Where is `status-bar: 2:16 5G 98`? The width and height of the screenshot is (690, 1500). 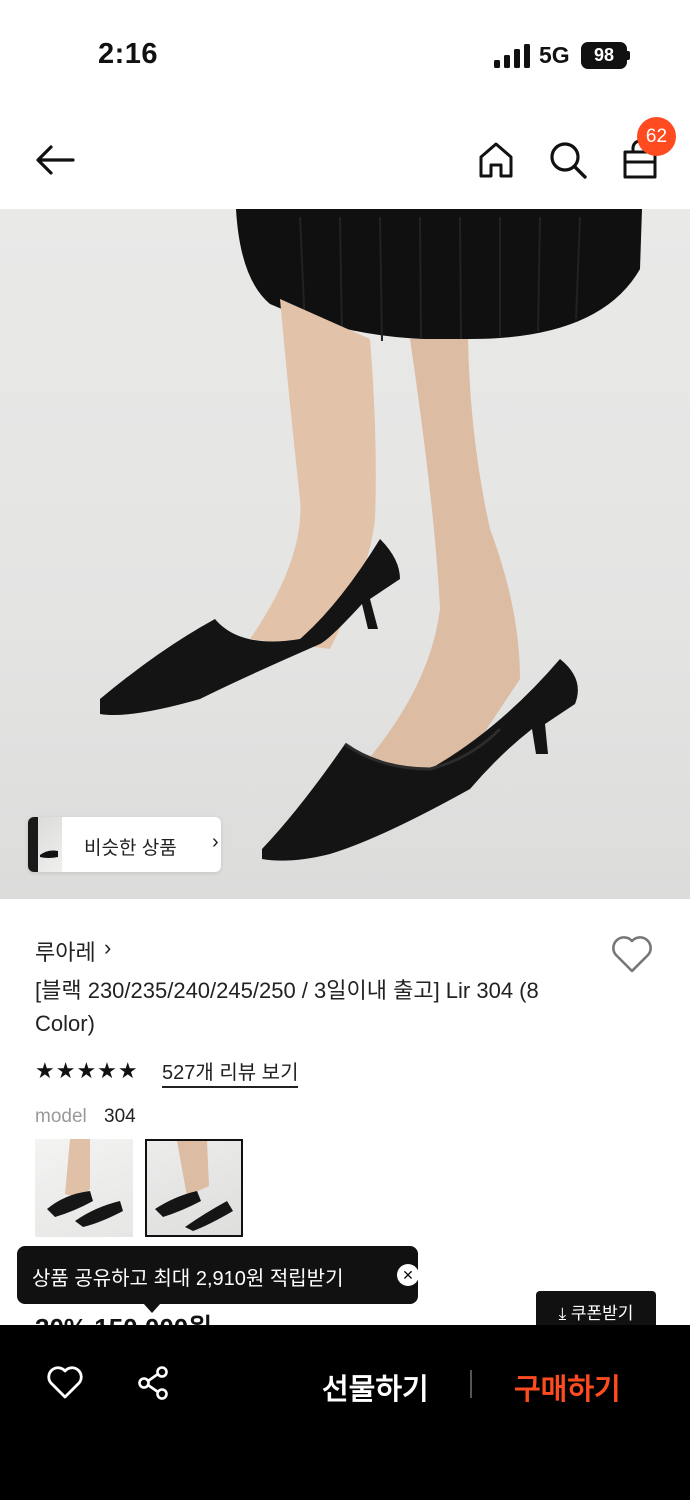
status-bar: 2:16 5G 98 is located at coordinates (345, 55).